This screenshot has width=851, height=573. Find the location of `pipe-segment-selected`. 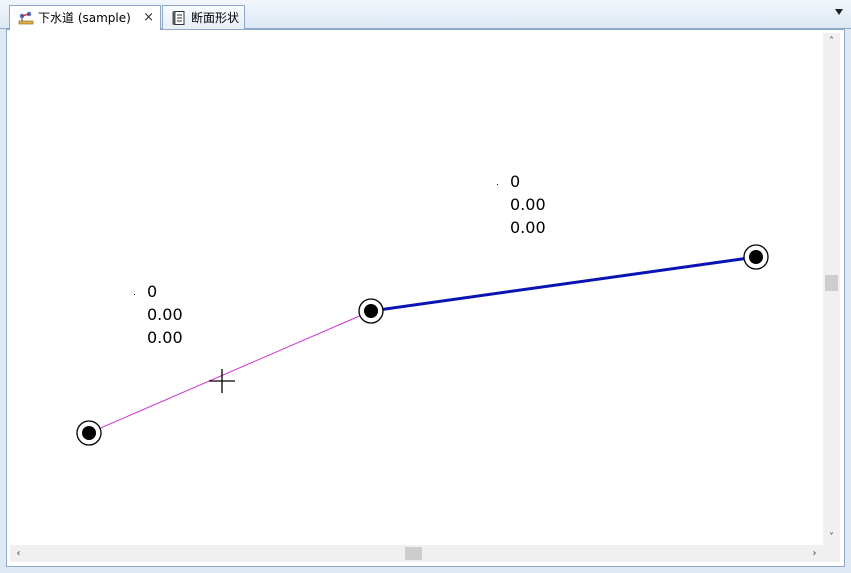

pipe-segment-selected is located at coordinates (230, 372).